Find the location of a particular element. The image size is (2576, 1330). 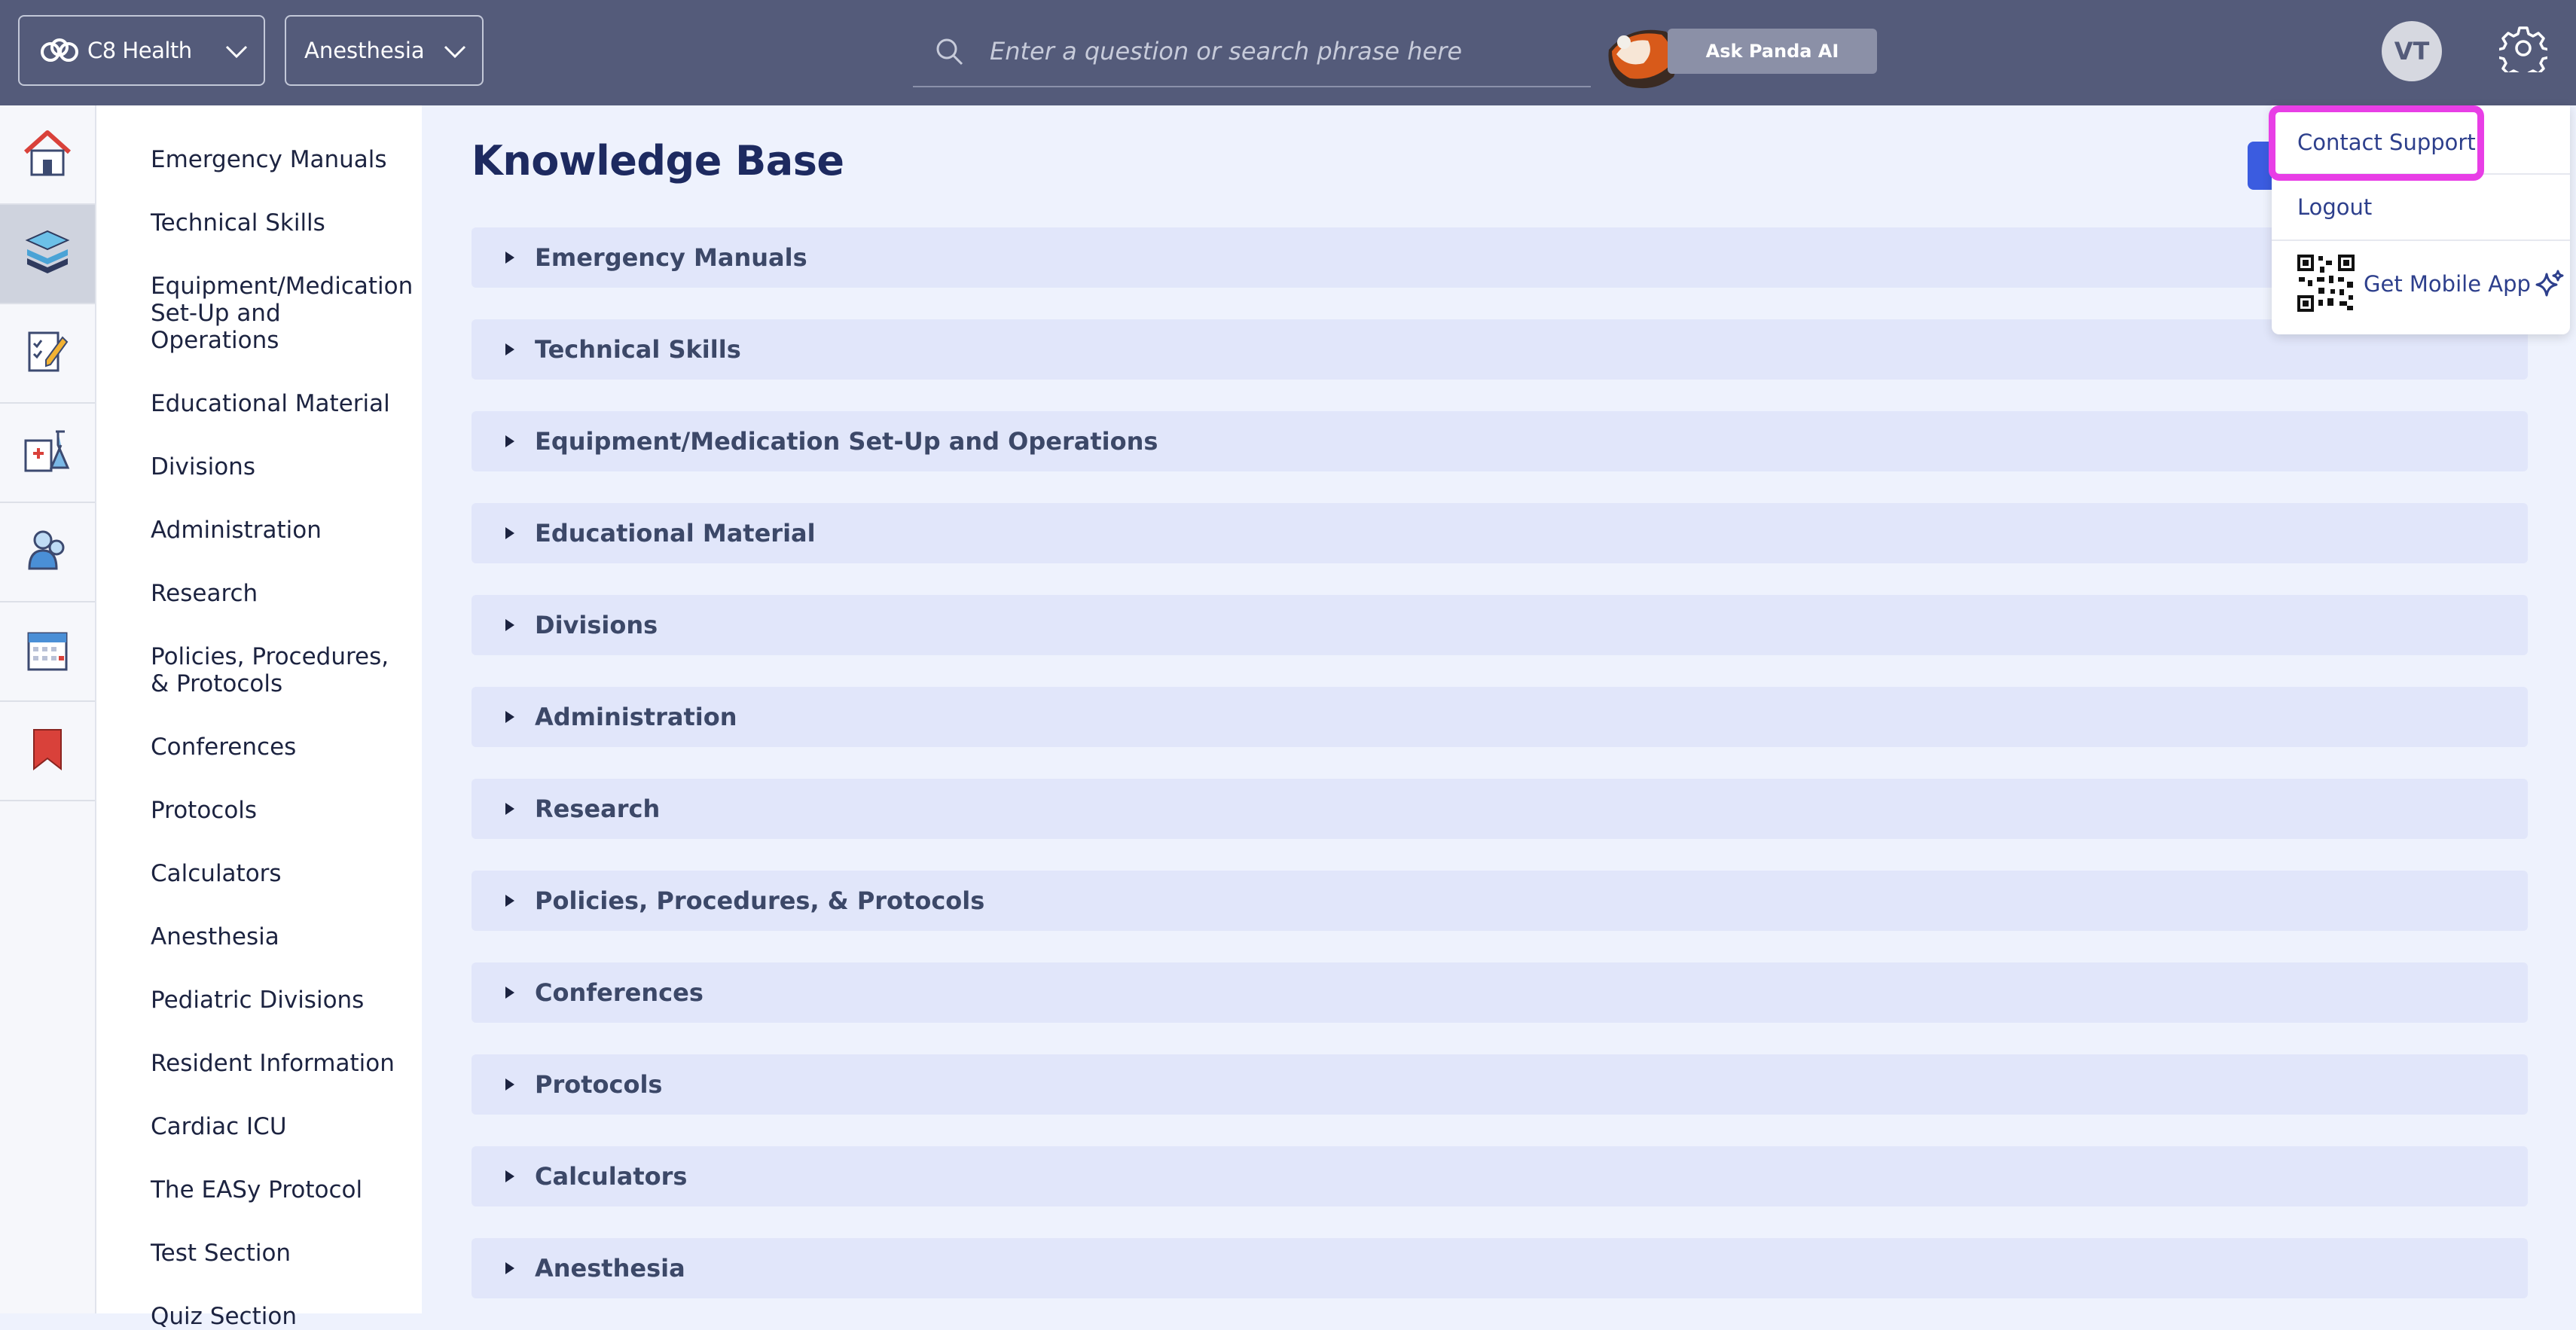

top-bar: C8 Health Anesthesia Ask Panda AI VT is located at coordinates (1288, 53).